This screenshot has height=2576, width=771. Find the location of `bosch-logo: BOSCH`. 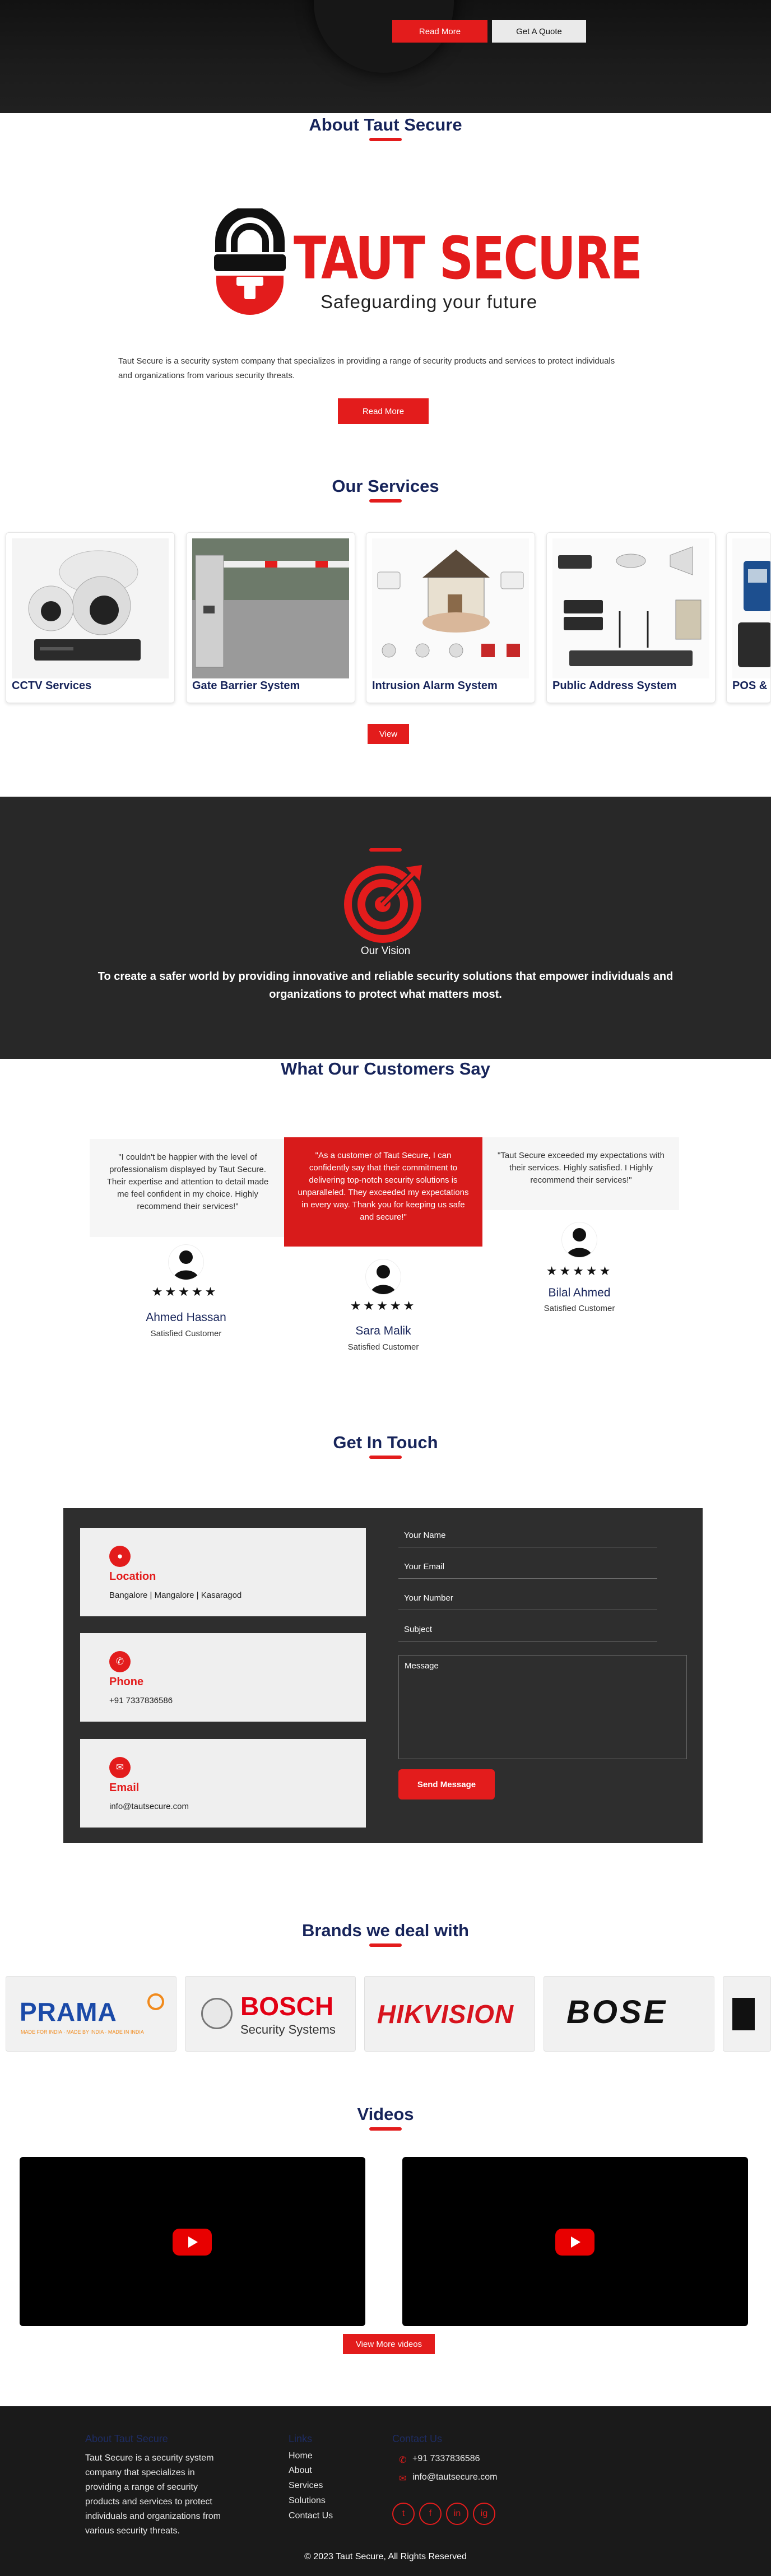

bosch-logo: BOSCH is located at coordinates (287, 2007).